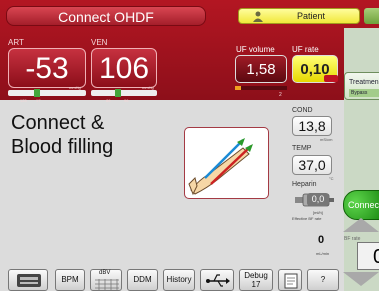 The image size is (379, 291). I want to click on heparin-value: 0,0, so click(318, 199).